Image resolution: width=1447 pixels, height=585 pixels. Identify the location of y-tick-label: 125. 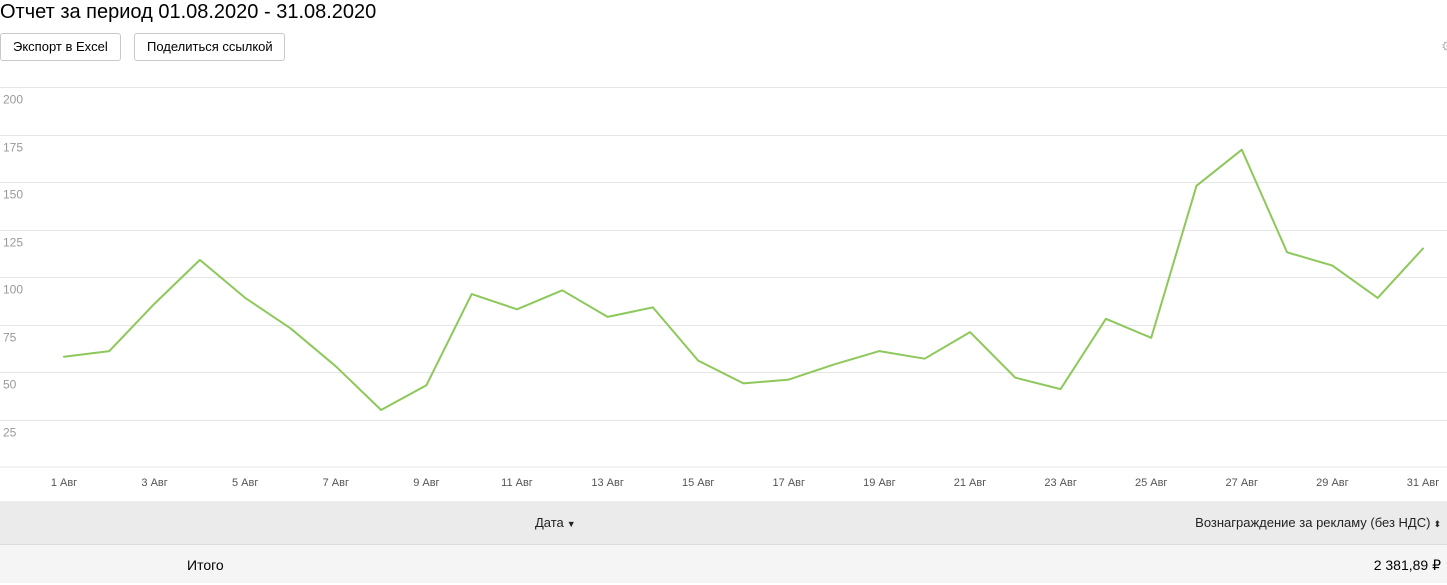
(13, 243).